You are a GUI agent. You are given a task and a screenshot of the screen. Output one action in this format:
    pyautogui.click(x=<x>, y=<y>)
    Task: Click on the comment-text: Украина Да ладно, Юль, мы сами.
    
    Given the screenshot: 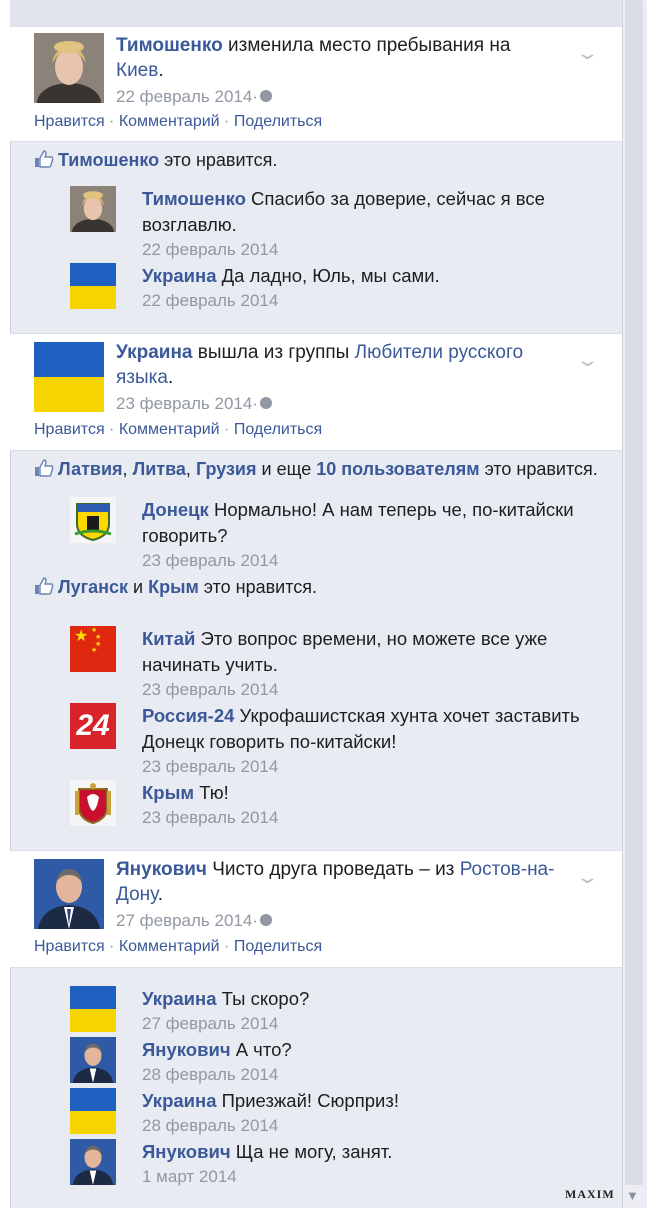 What is the action you would take?
    pyautogui.click(x=291, y=275)
    